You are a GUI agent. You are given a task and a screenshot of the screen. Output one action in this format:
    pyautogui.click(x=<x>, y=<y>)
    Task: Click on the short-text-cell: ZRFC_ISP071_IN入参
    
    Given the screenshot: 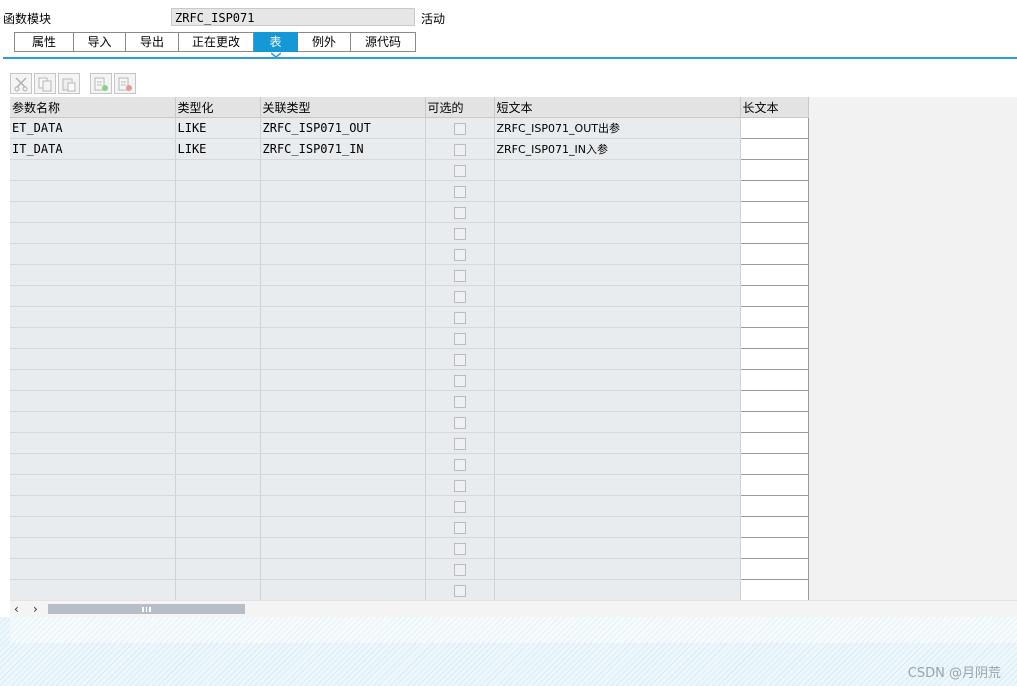 What is the action you would take?
    pyautogui.click(x=617, y=149)
    